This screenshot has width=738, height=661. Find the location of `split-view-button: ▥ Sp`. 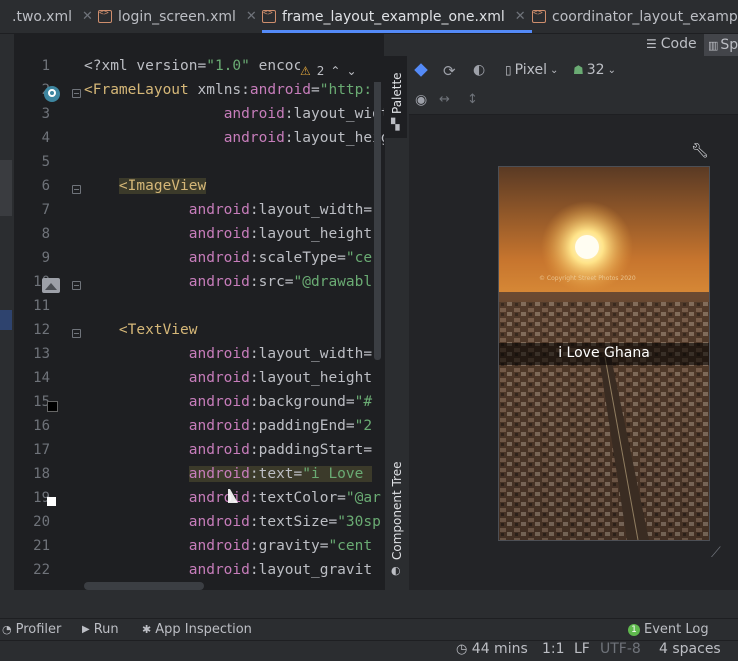

split-view-button: ▥ Sp is located at coordinates (721, 45).